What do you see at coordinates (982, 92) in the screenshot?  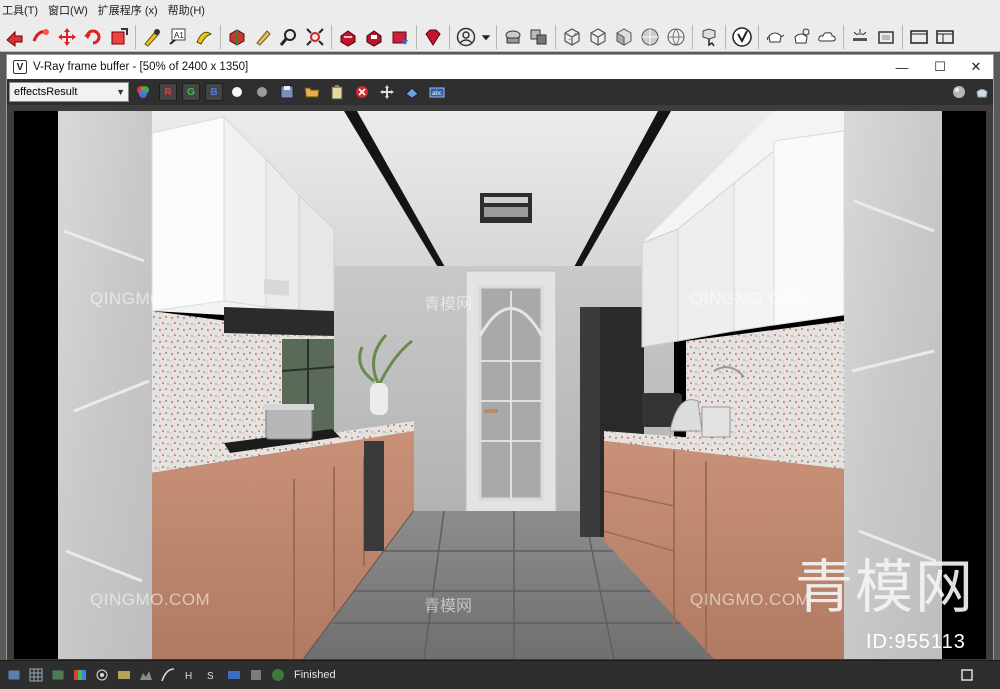 I see `teapot-render-icon` at bounding box center [982, 92].